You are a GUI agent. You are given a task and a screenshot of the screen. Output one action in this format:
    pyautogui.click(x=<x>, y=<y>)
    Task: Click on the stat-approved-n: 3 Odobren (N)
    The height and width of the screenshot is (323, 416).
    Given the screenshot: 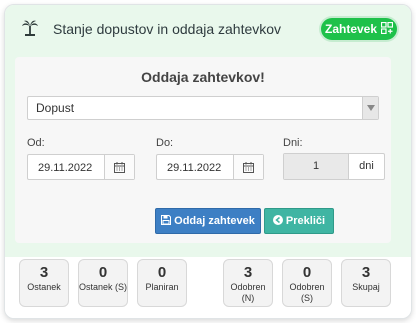 What is the action you would take?
    pyautogui.click(x=248, y=283)
    